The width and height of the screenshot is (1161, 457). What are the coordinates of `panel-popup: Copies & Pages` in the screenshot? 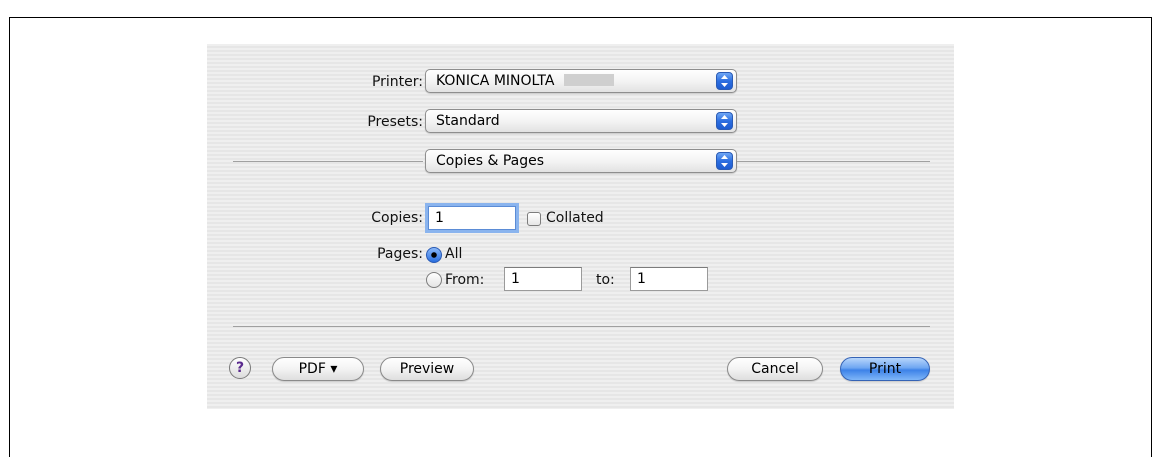 It's located at (581, 161).